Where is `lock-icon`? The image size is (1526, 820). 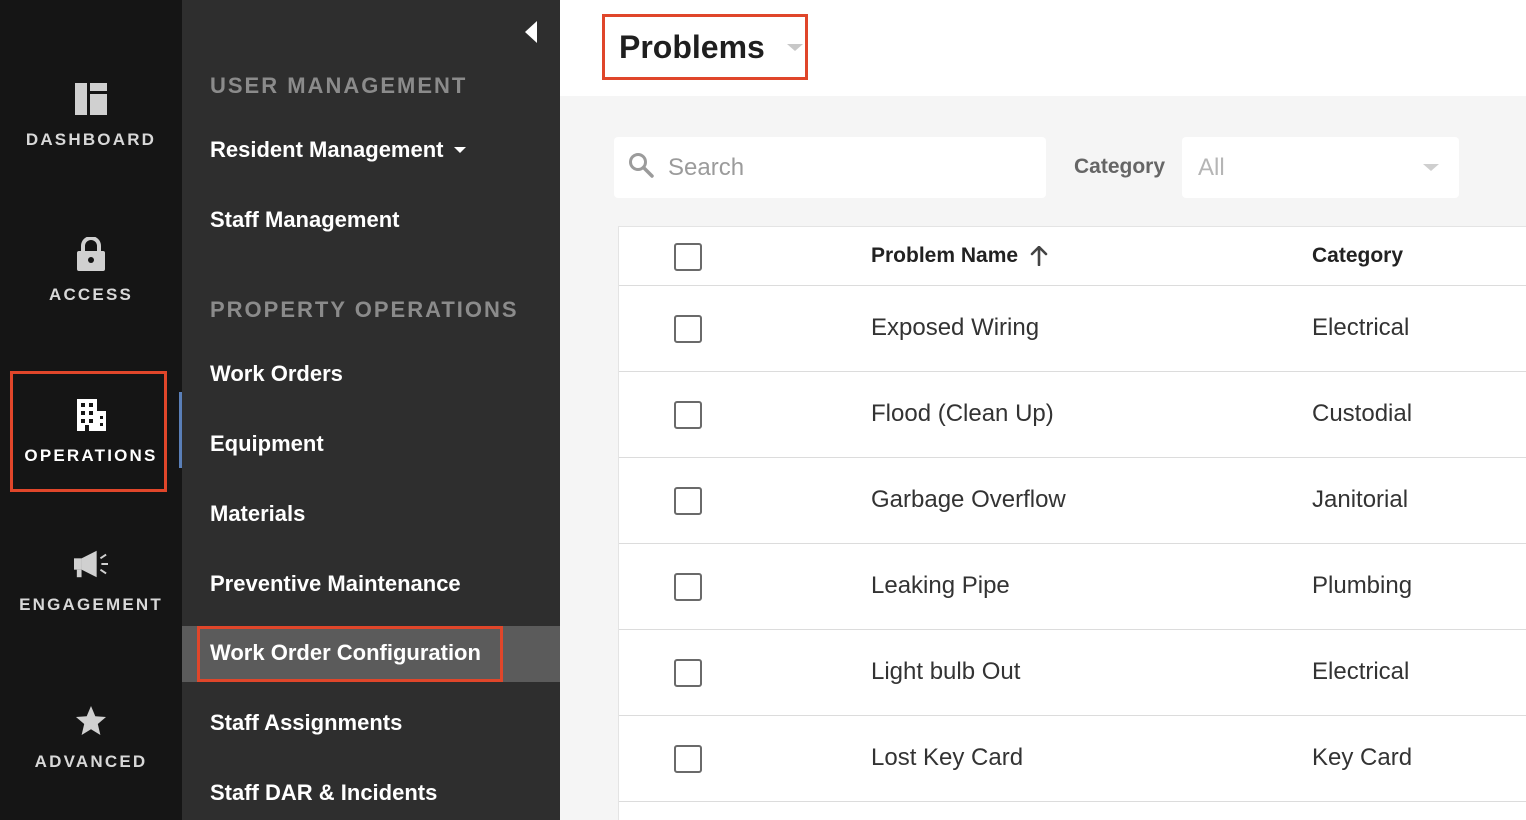
lock-icon is located at coordinates (91, 254).